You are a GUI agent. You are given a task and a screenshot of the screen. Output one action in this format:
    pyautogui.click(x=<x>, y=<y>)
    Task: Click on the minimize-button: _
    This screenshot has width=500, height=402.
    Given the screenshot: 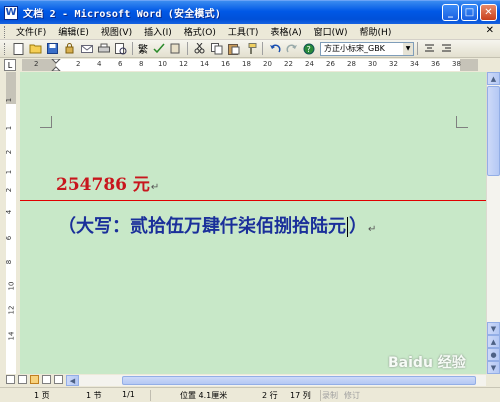 What is the action you would take?
    pyautogui.click(x=450, y=12)
    